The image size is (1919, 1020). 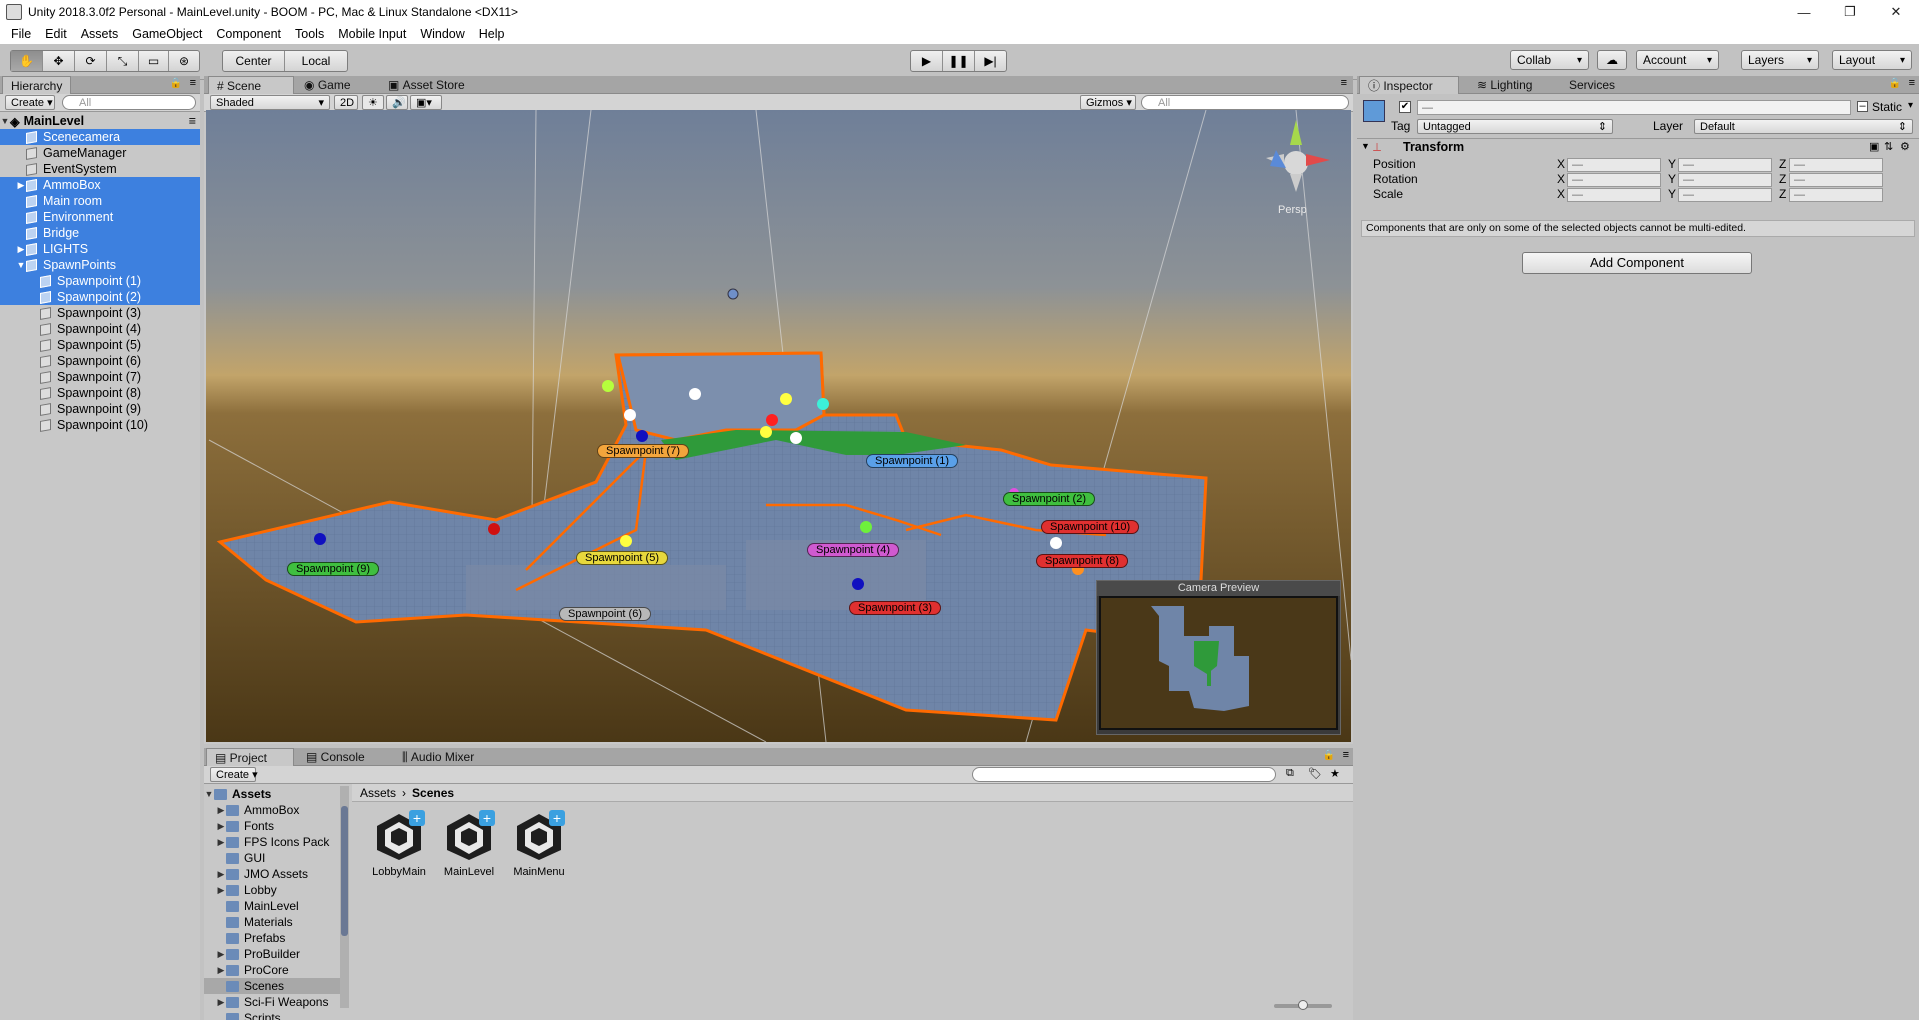 What do you see at coordinates (344, 871) in the screenshot?
I see `tree-scrollbar-thumb` at bounding box center [344, 871].